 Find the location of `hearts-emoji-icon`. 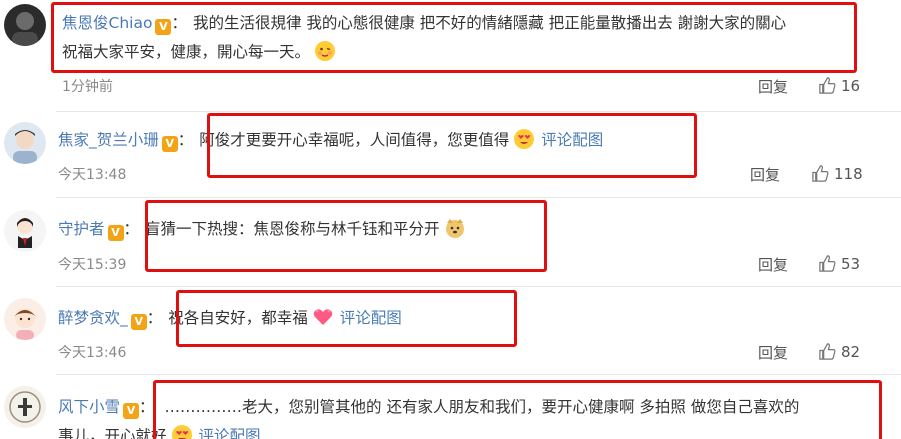

hearts-emoji-icon is located at coordinates (323, 317).